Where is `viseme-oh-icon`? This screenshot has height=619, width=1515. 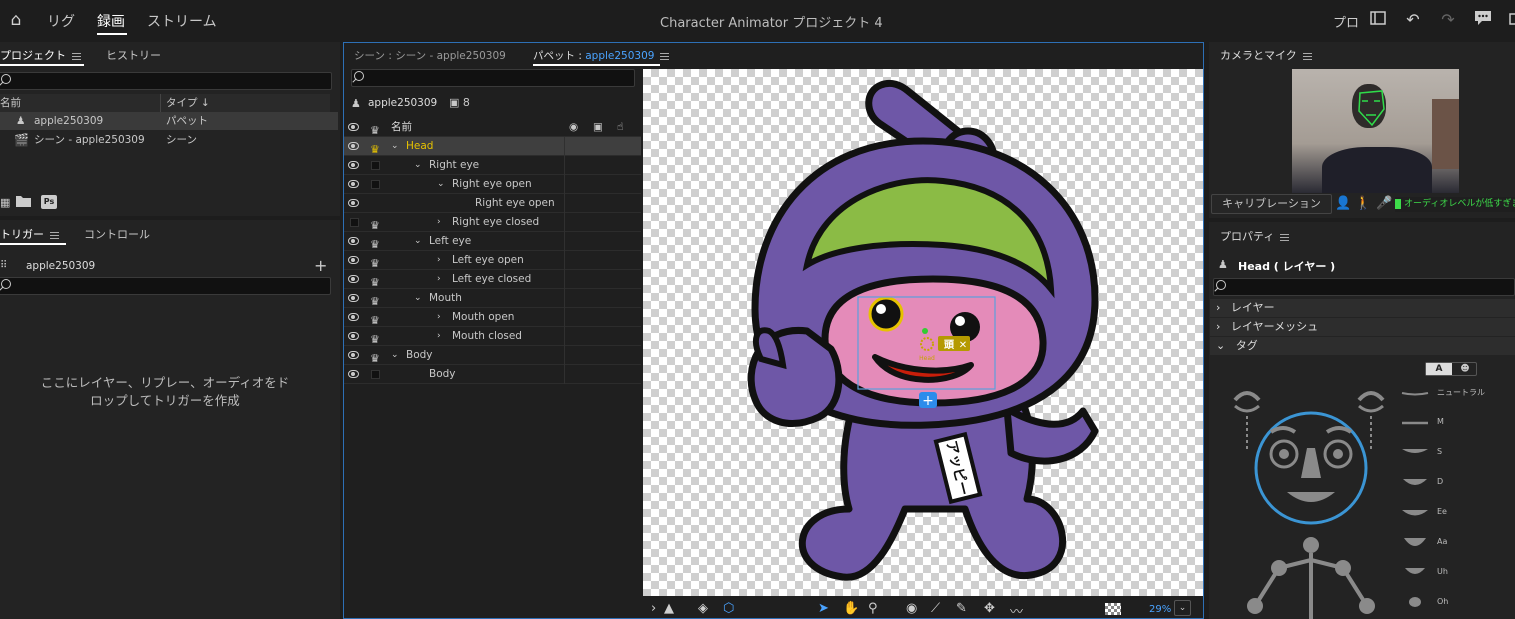 viseme-oh-icon is located at coordinates (1415, 602).